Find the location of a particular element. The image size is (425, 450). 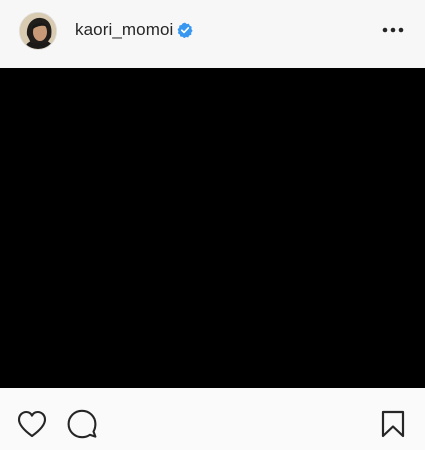

ellipsis-icon is located at coordinates (393, 30).